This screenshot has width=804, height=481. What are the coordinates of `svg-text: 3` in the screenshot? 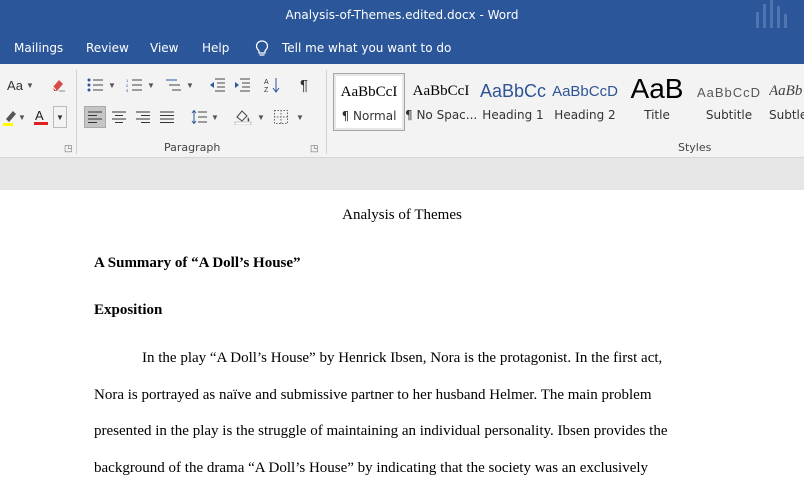 It's located at (127, 90).